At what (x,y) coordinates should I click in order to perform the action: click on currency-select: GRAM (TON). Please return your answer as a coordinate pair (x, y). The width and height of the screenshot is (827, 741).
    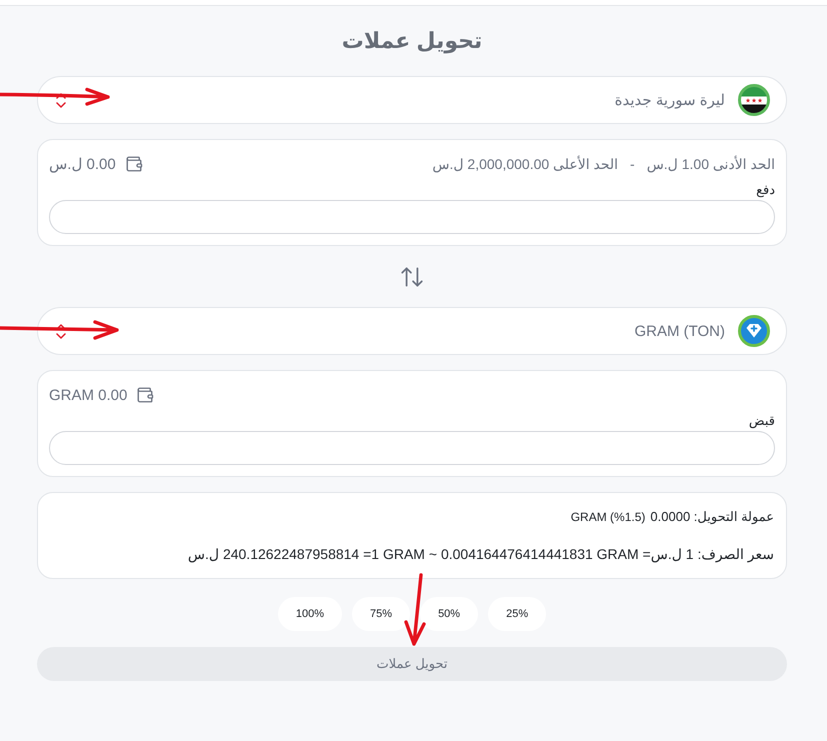
    Looking at the image, I should click on (412, 331).